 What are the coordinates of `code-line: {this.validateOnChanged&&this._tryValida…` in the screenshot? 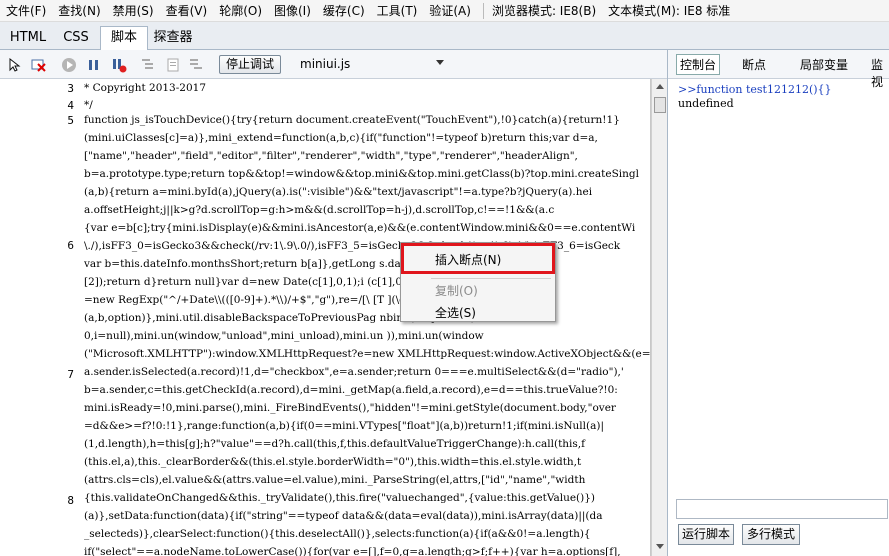 It's located at (367, 498).